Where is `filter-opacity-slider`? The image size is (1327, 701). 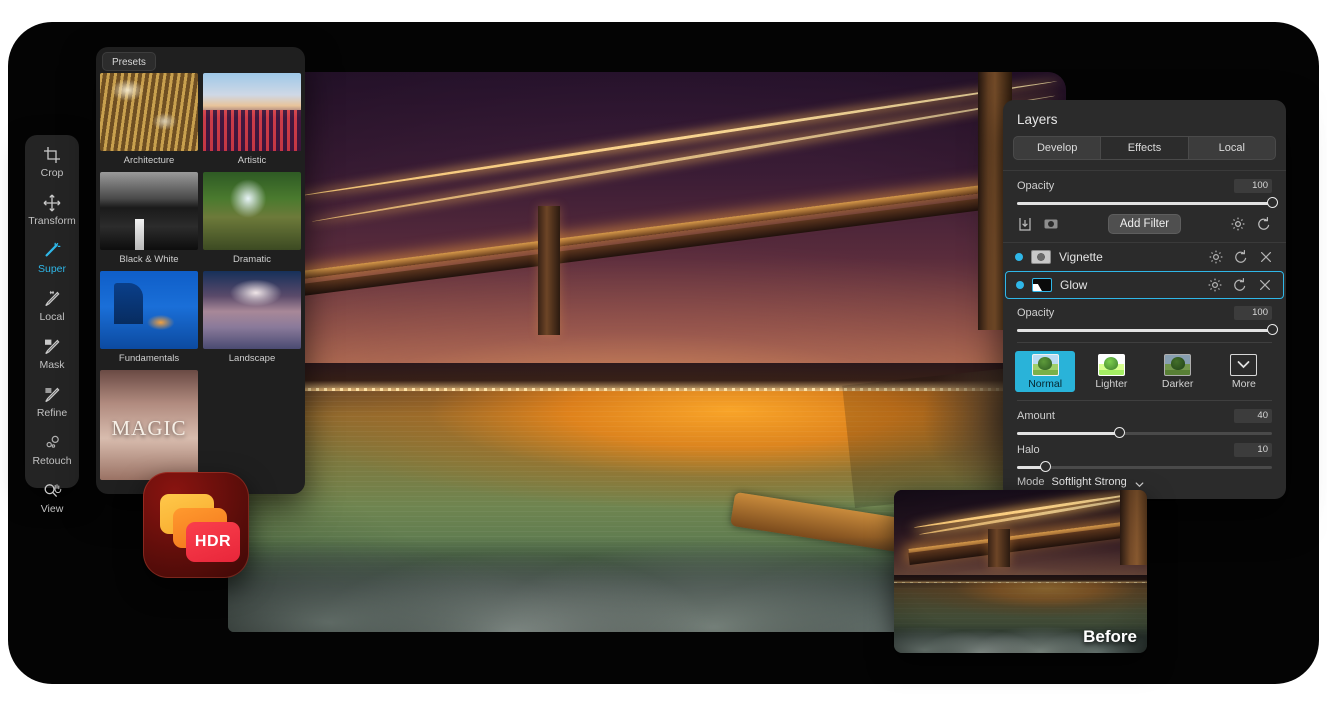 filter-opacity-slider is located at coordinates (1147, 329).